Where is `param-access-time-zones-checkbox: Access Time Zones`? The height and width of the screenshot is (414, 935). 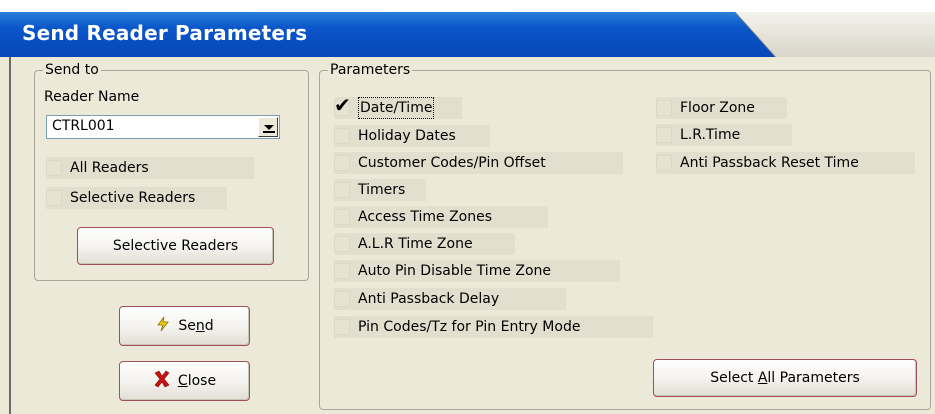 param-access-time-zones-checkbox: Access Time Zones is located at coordinates (441, 217).